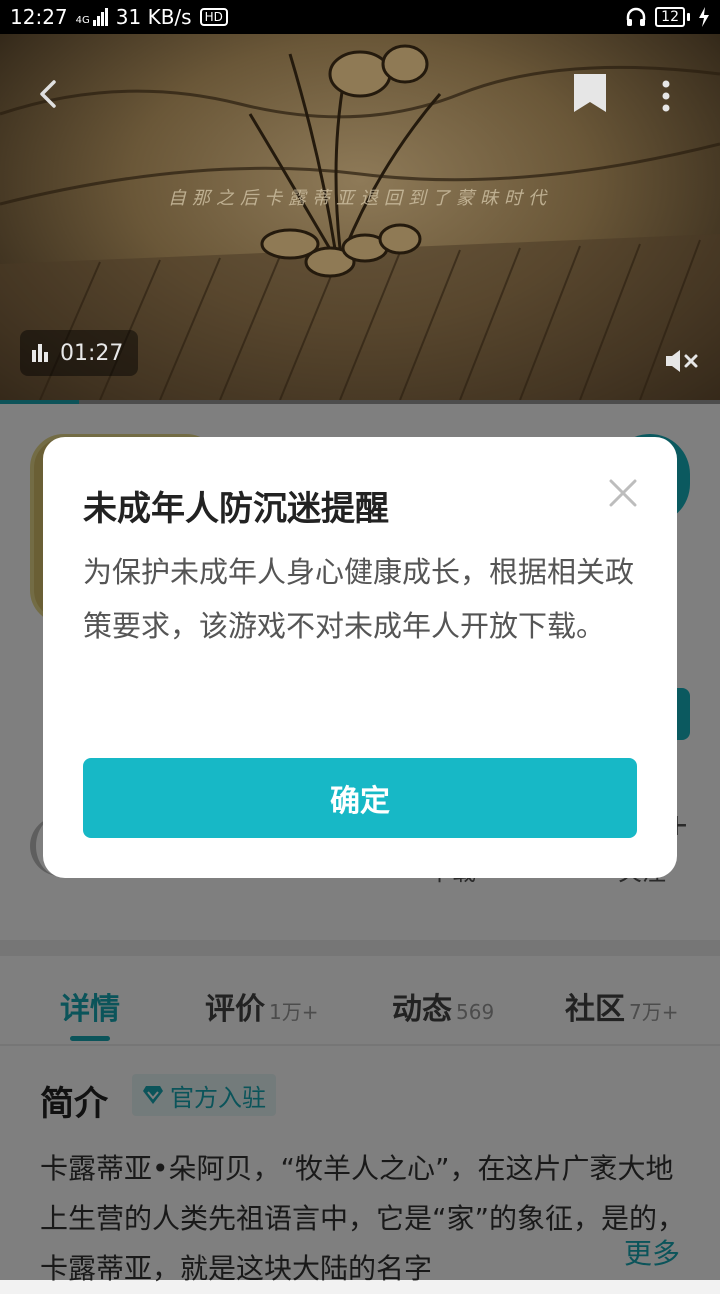 This screenshot has width=720, height=1294. Describe the element at coordinates (50, 94) in the screenshot. I see `back-icon` at that location.